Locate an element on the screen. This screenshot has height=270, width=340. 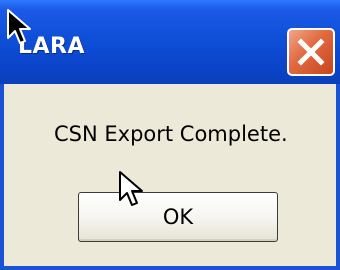
close-button is located at coordinates (311, 52).